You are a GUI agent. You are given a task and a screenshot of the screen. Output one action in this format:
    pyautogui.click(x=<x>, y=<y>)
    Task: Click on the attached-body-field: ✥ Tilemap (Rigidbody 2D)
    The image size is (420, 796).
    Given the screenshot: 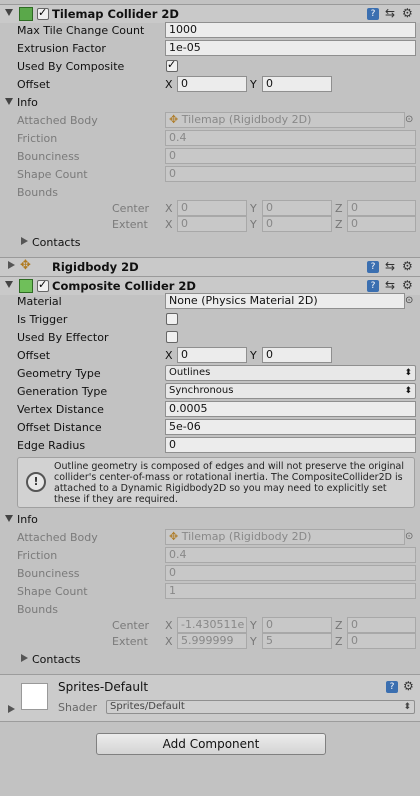 What is the action you would take?
    pyautogui.click(x=285, y=120)
    